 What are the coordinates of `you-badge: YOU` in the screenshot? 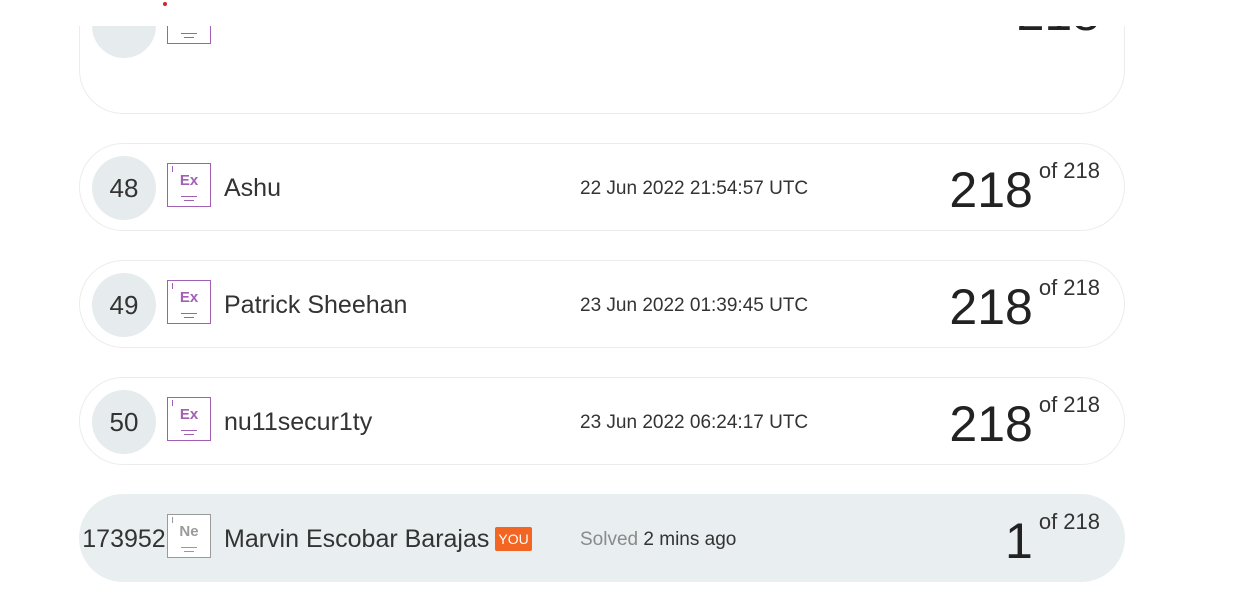 It's located at (513, 539).